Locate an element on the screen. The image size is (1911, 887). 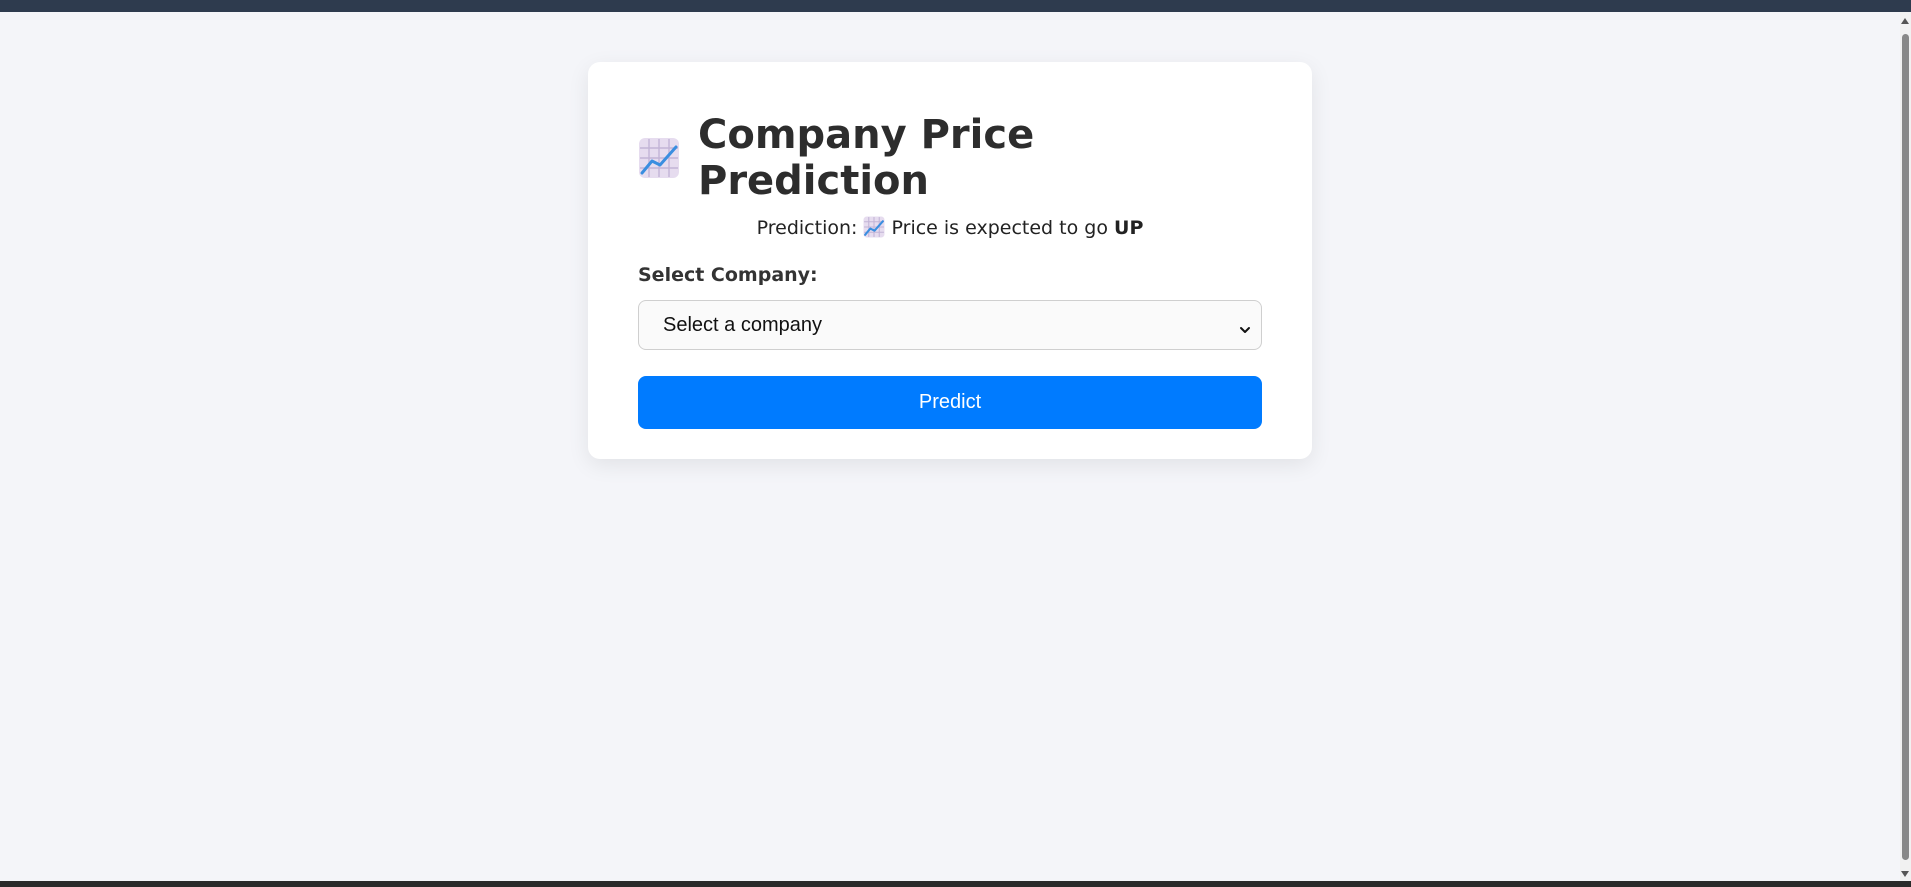
page-scrollbar is located at coordinates (1905, 446).